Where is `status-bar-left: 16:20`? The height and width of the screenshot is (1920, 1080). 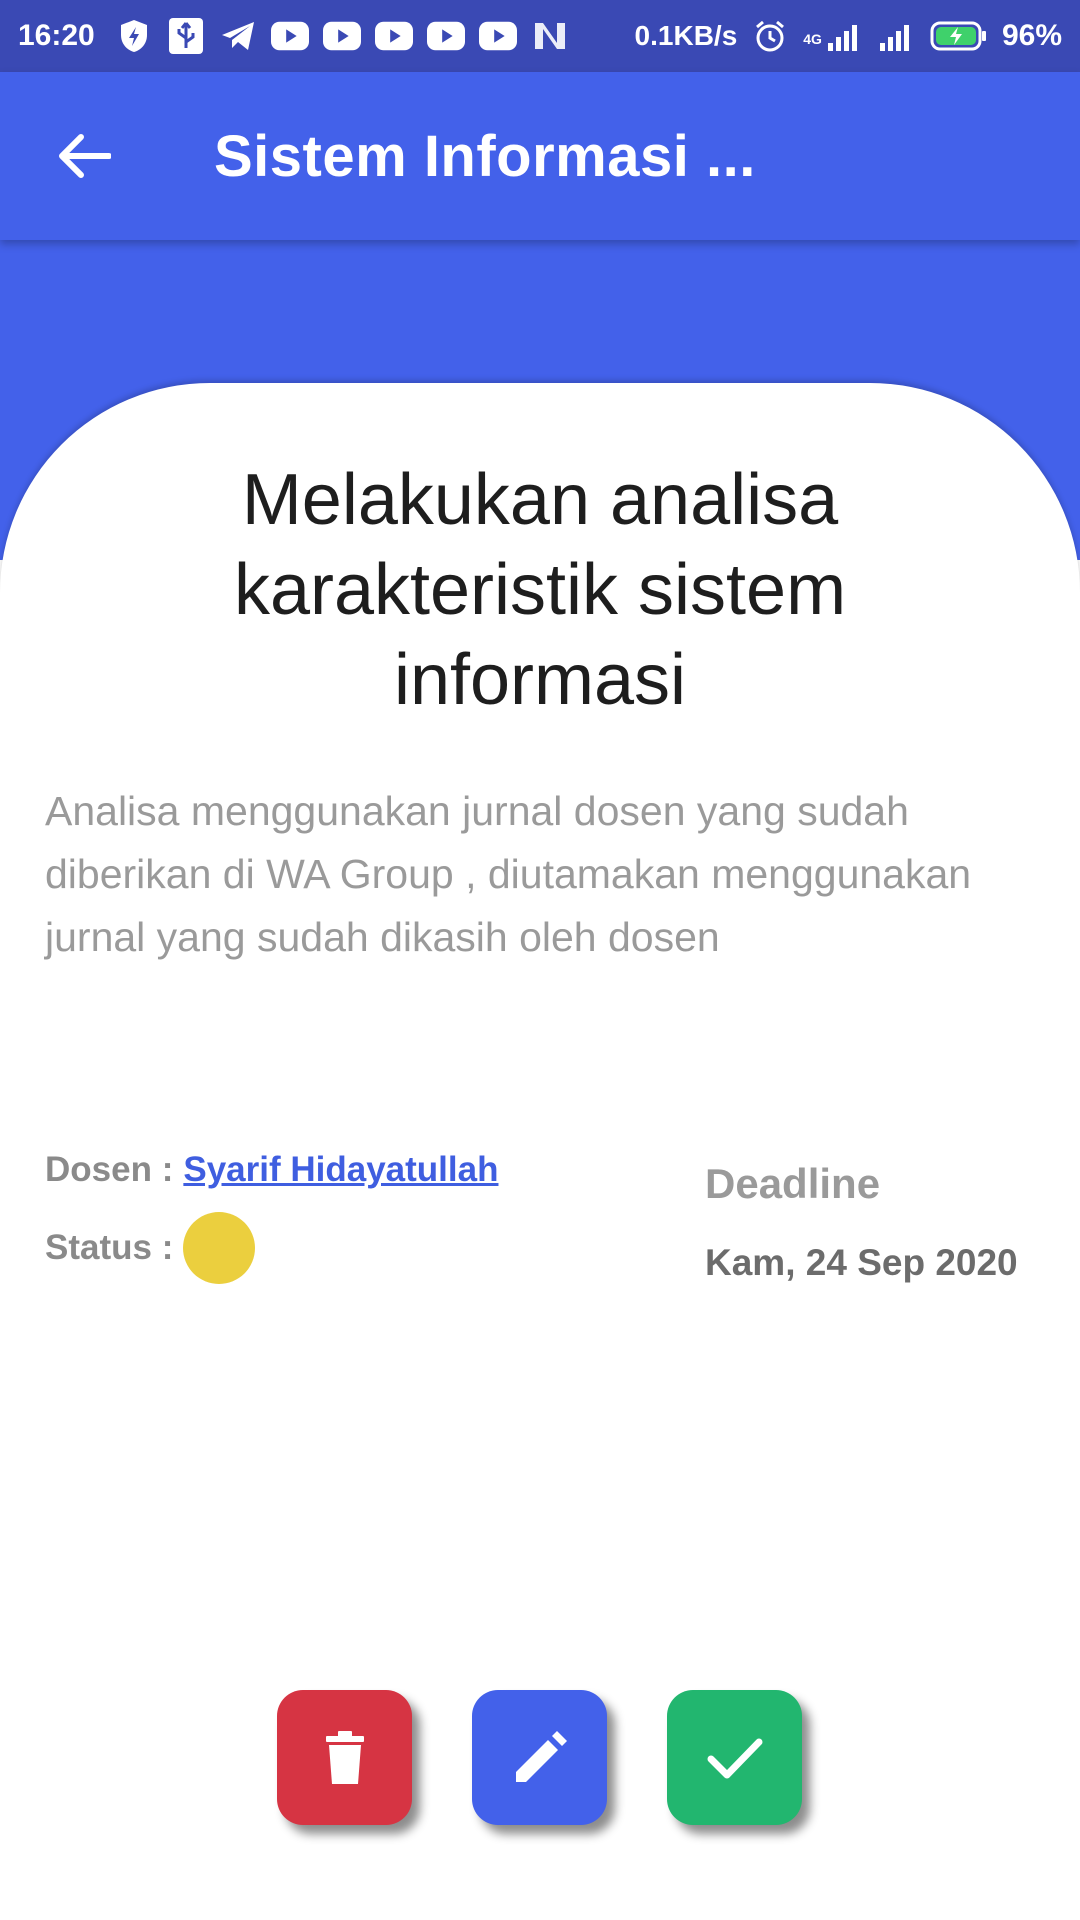 status-bar-left: 16:20 is located at coordinates (293, 36).